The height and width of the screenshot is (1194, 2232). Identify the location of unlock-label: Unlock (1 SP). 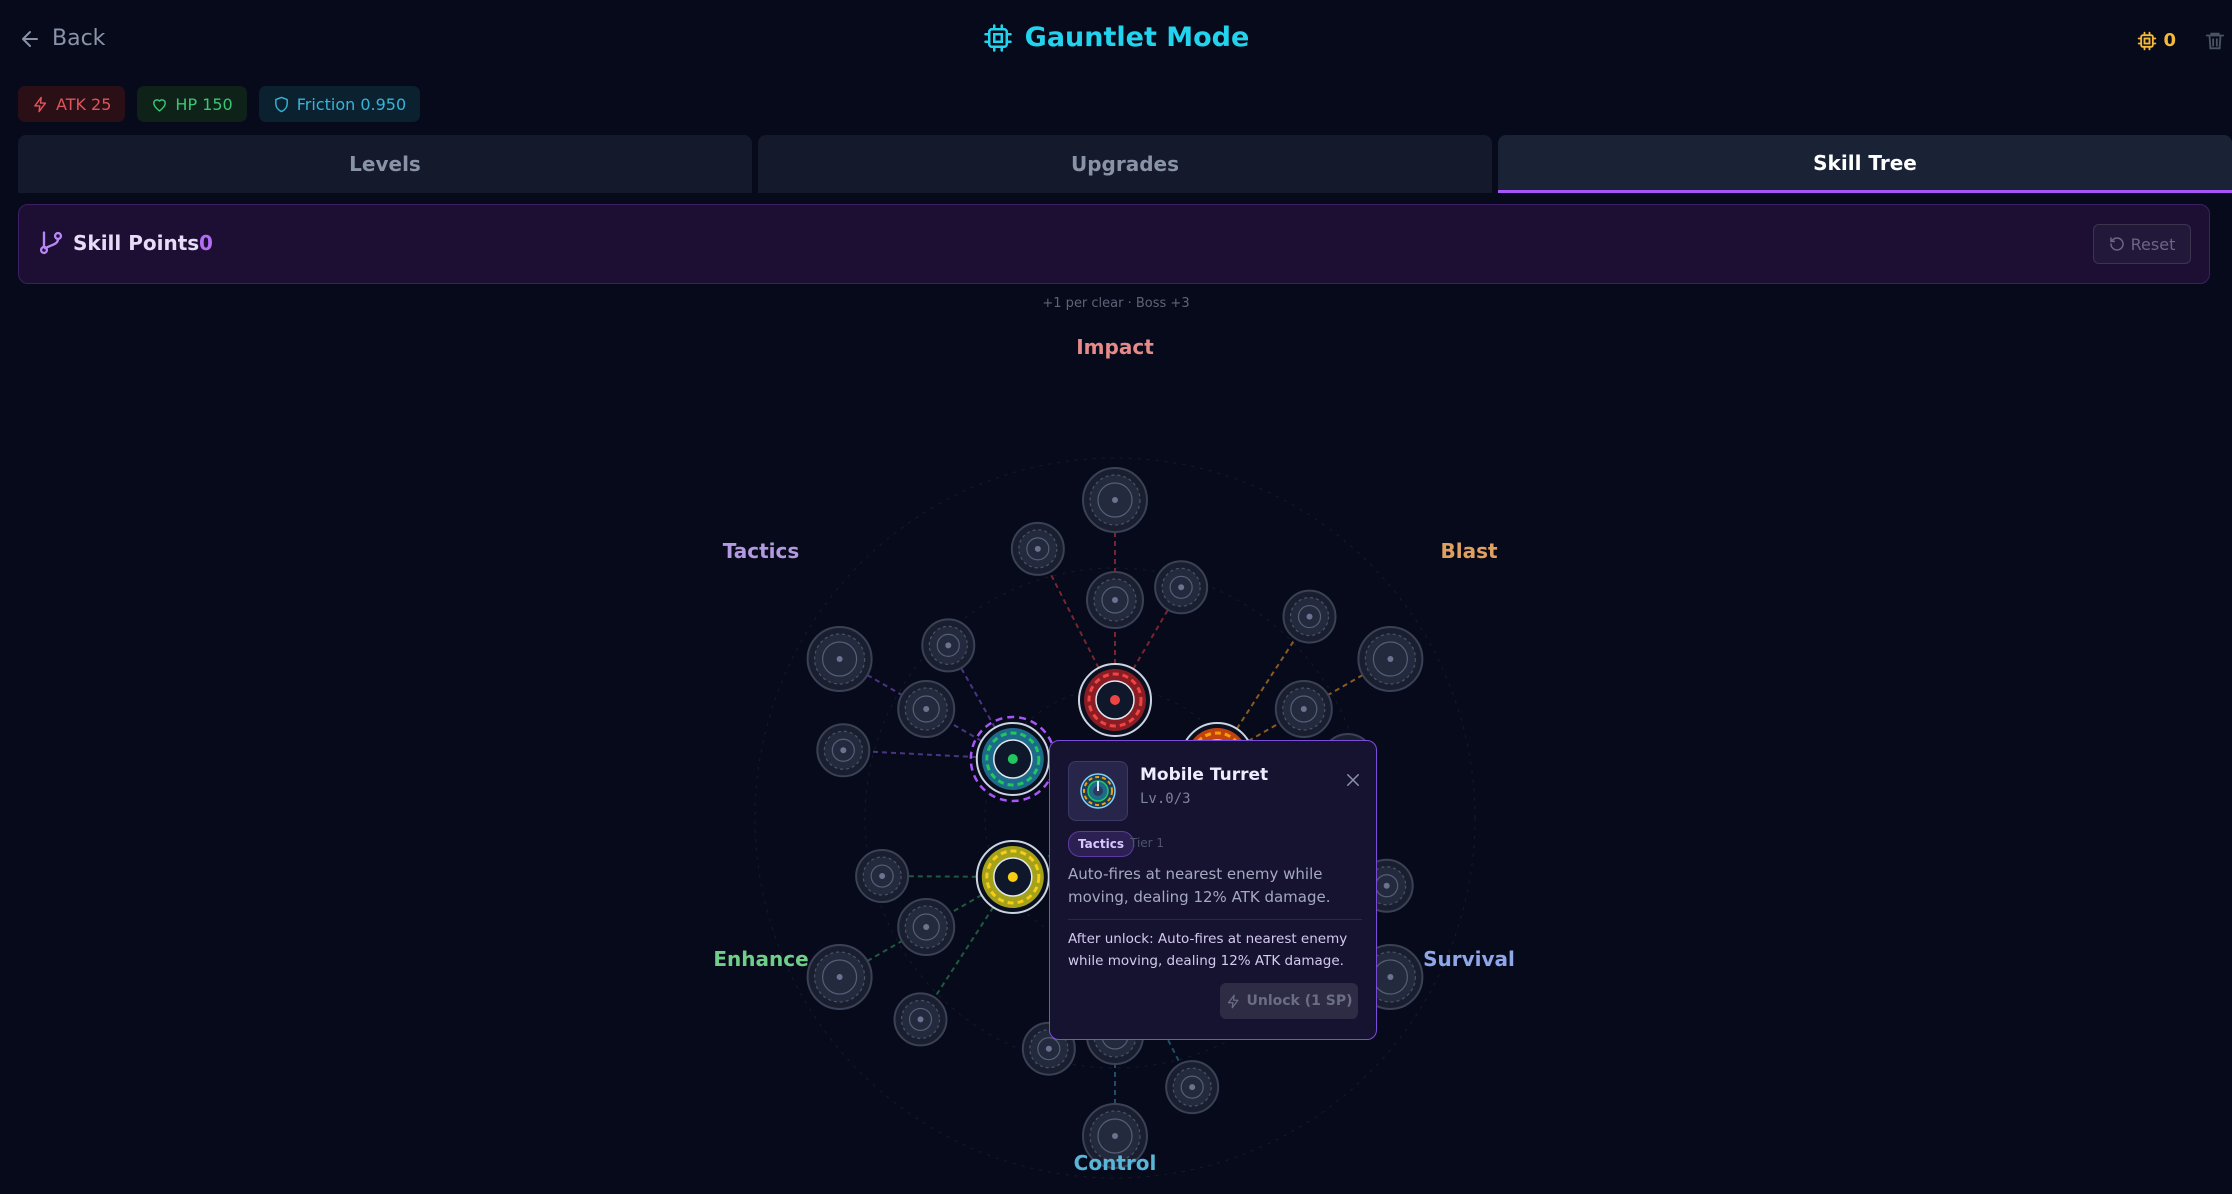
(1299, 1001).